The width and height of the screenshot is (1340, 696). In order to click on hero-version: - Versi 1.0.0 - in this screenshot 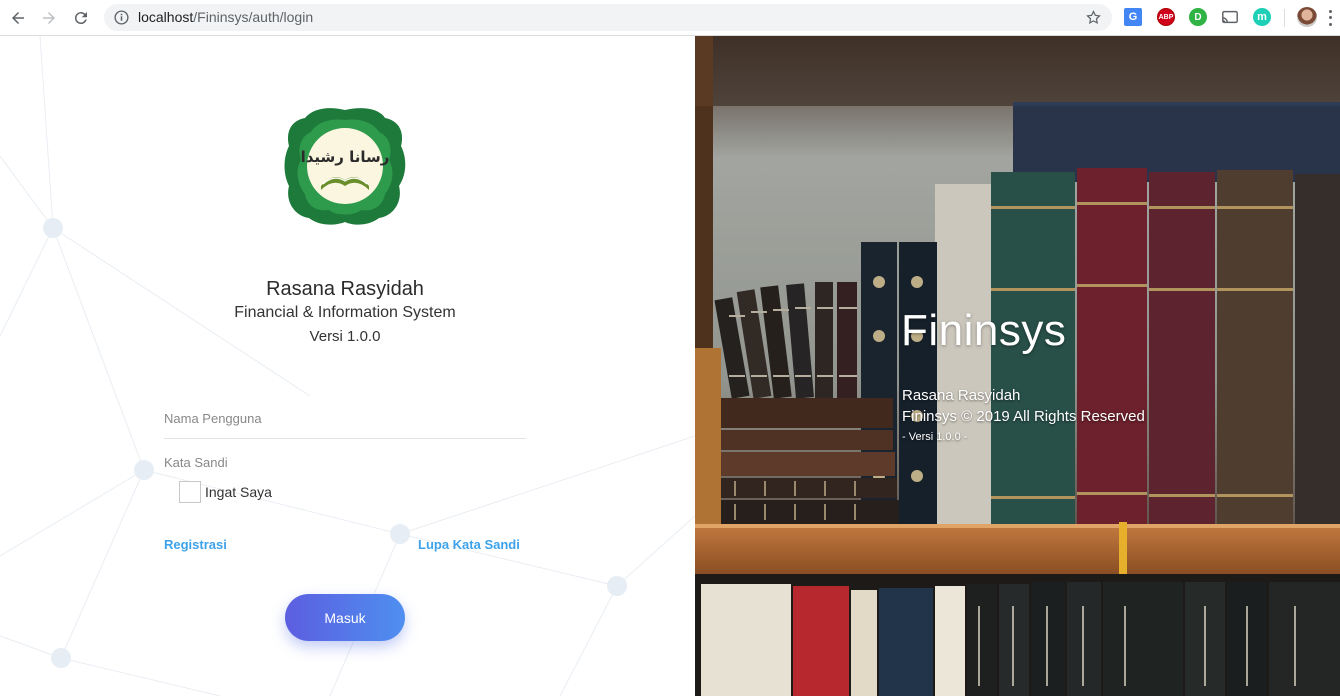, I will do `click(935, 437)`.